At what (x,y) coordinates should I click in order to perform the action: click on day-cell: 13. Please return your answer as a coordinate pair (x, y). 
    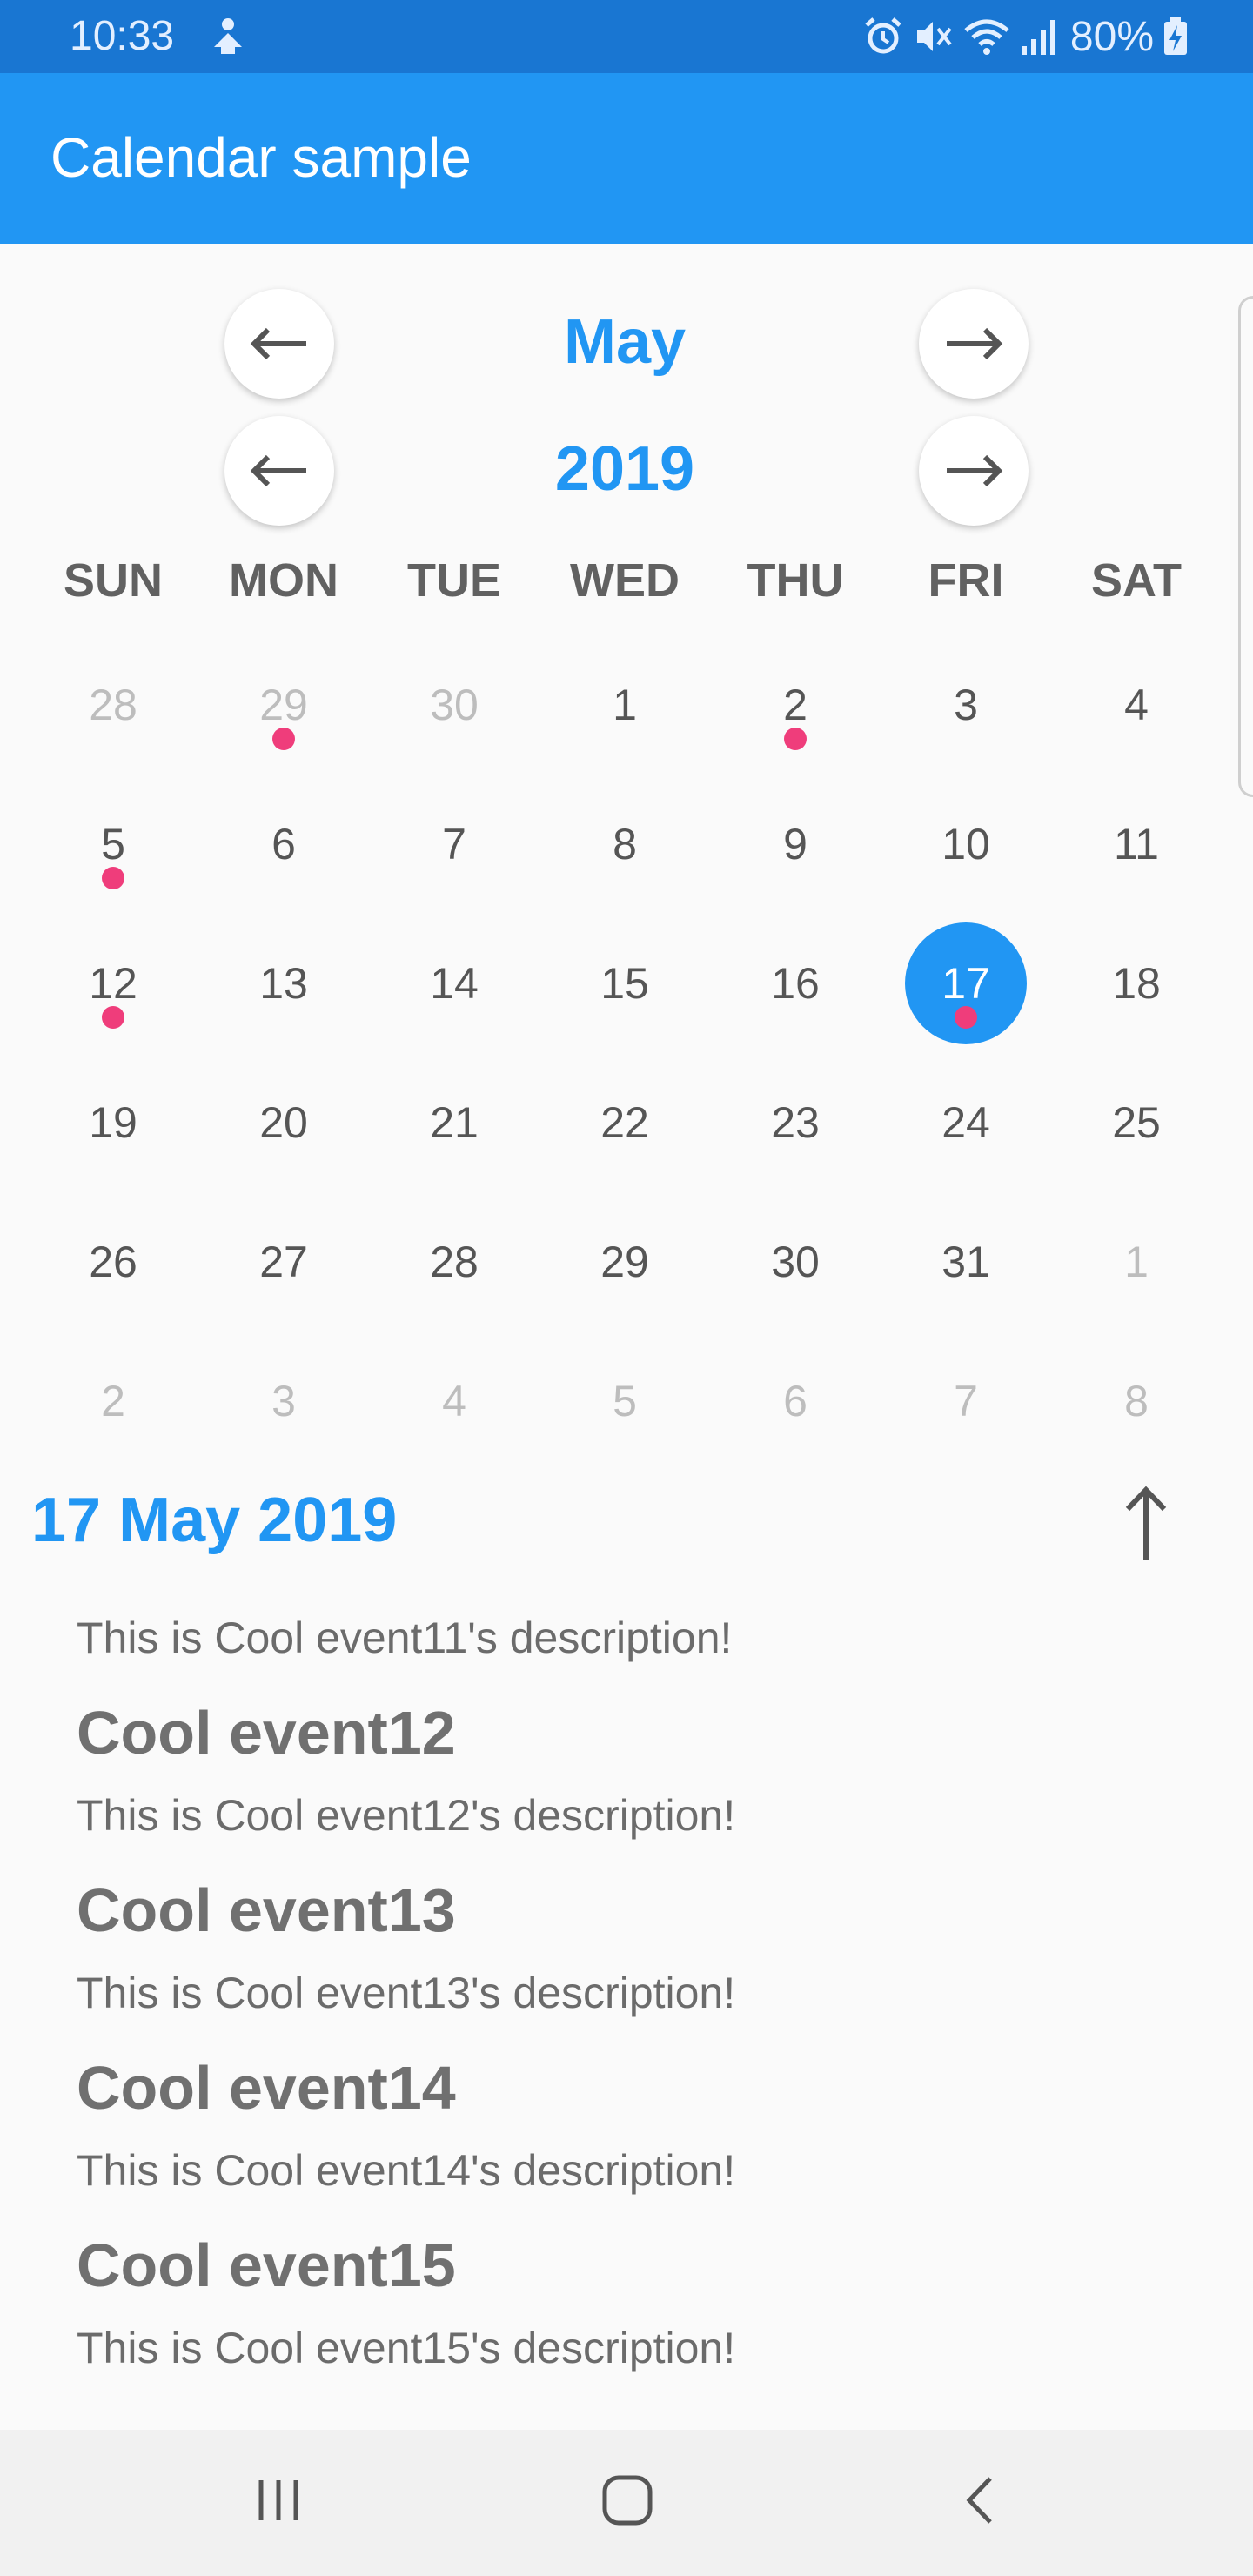
    Looking at the image, I should click on (283, 984).